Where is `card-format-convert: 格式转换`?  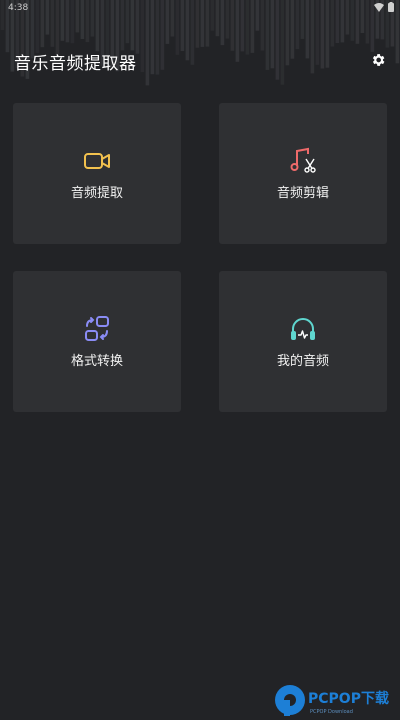
card-format-convert: 格式转换 is located at coordinates (97, 341).